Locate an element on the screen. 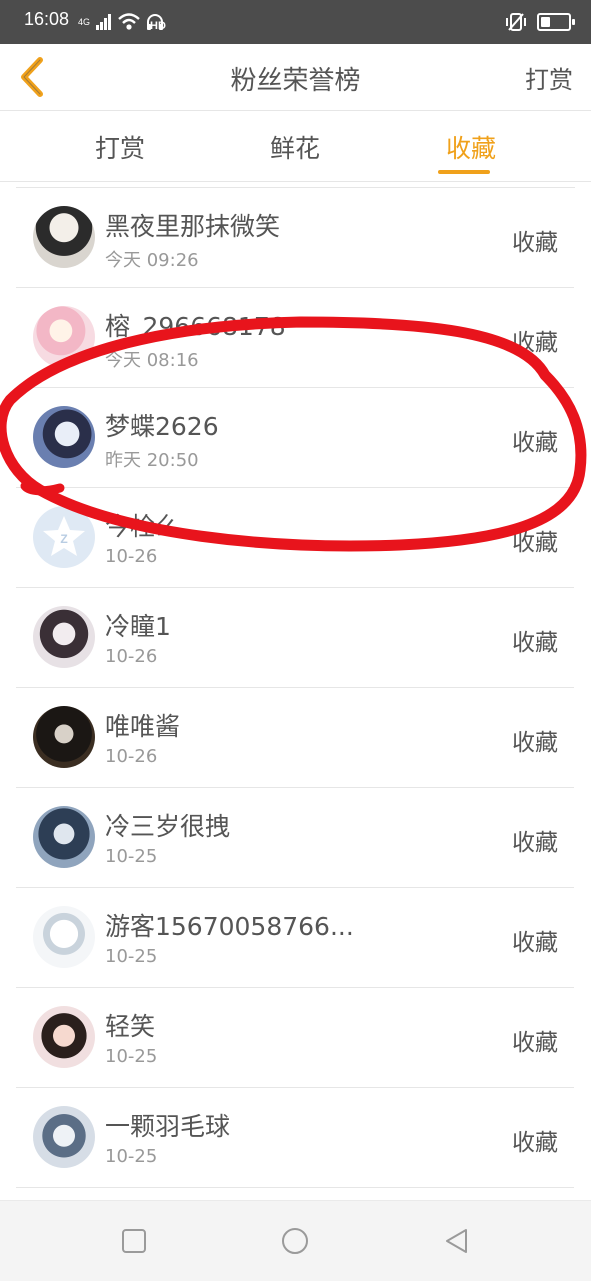  user-name: 冷瞳1 is located at coordinates (138, 626).